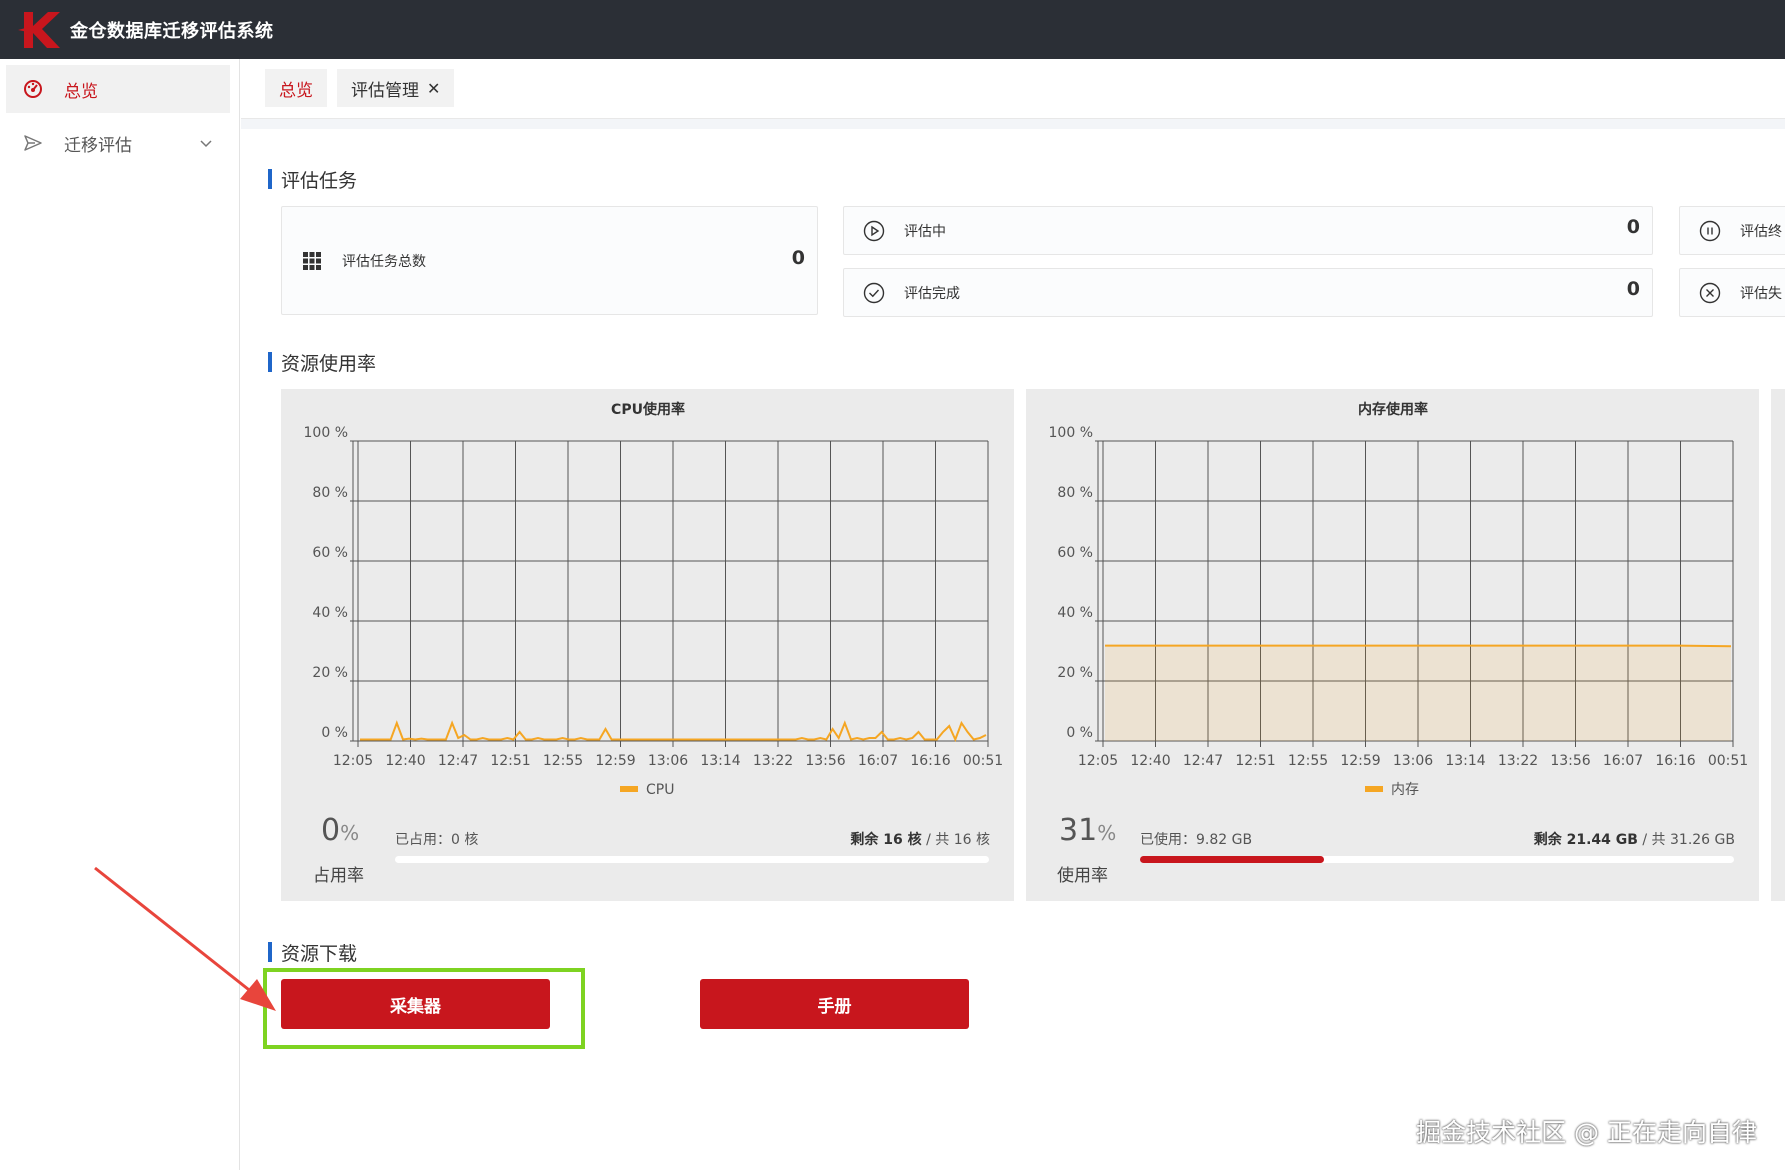  Describe the element at coordinates (983, 761) in the screenshot. I see `cpu-x-tick: 00:51` at that location.